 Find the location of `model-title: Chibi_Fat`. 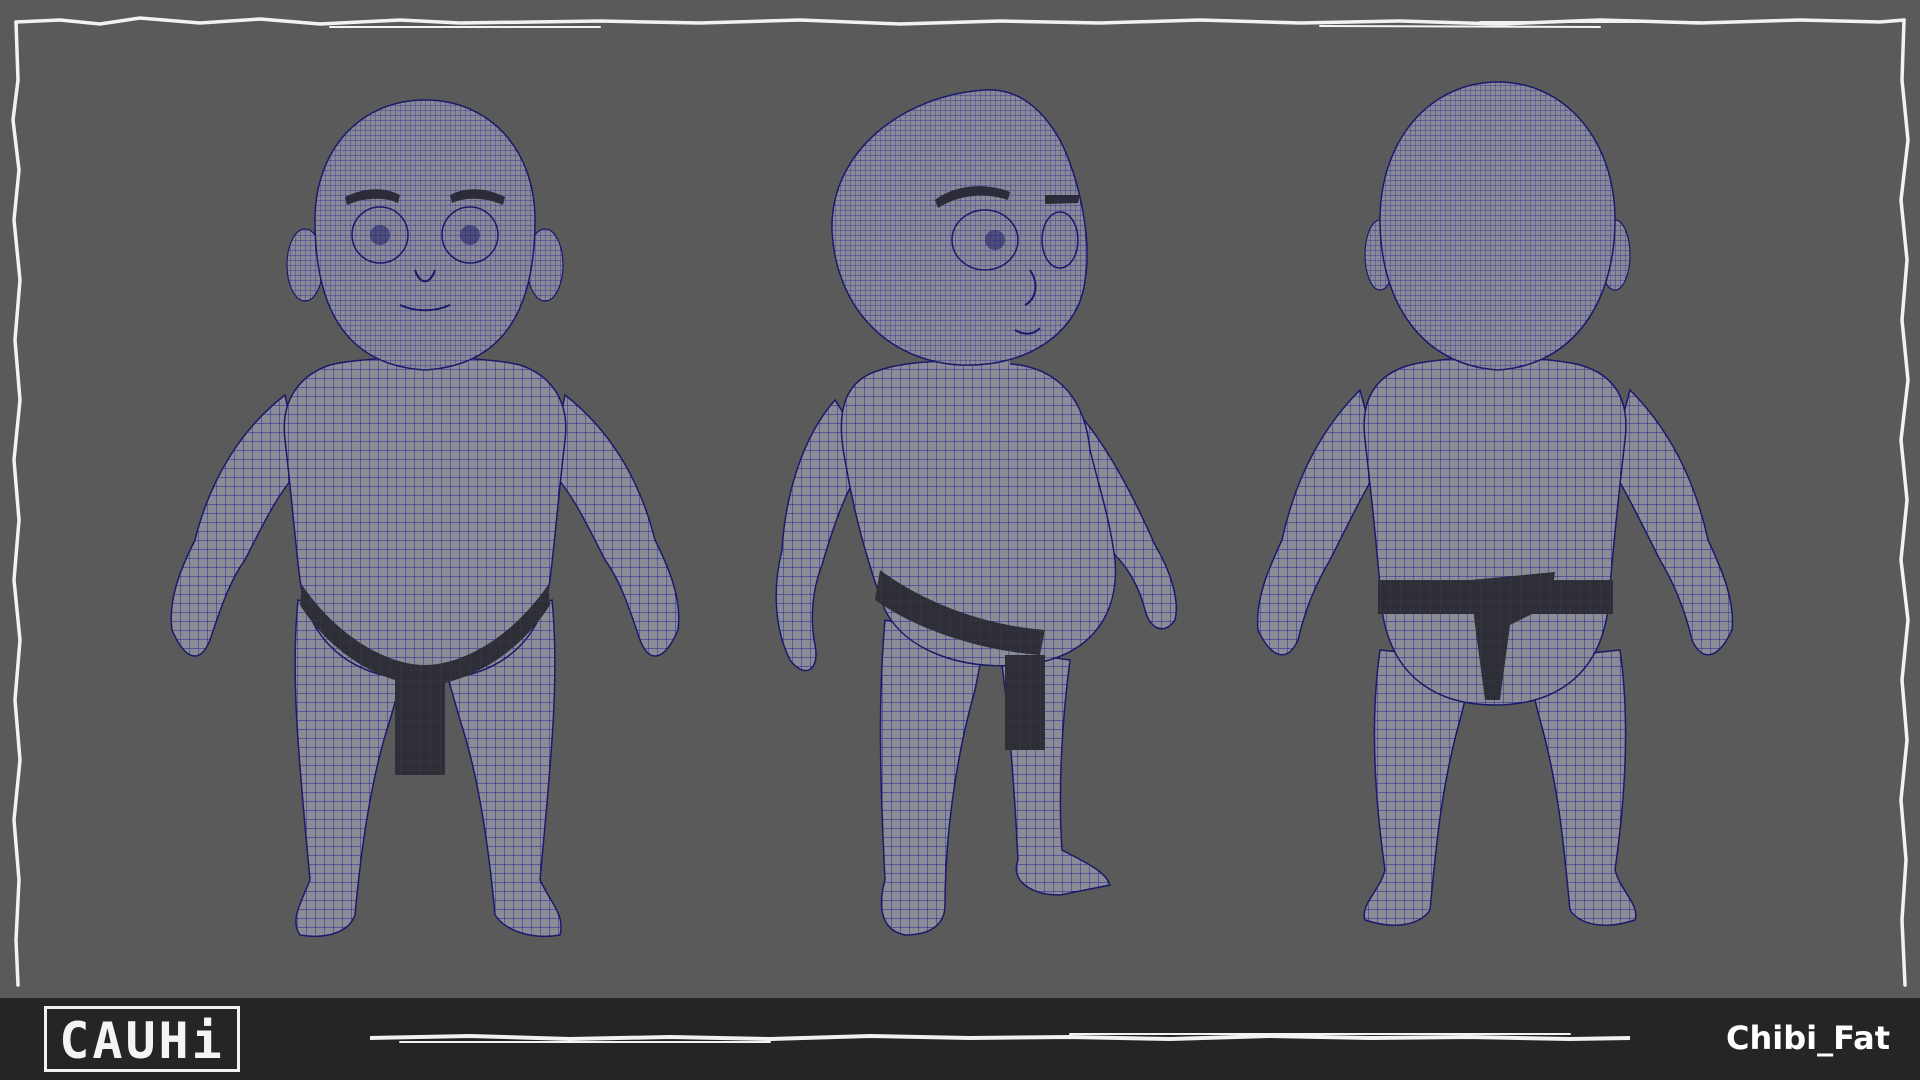

model-title: Chibi_Fat is located at coordinates (1808, 1038).